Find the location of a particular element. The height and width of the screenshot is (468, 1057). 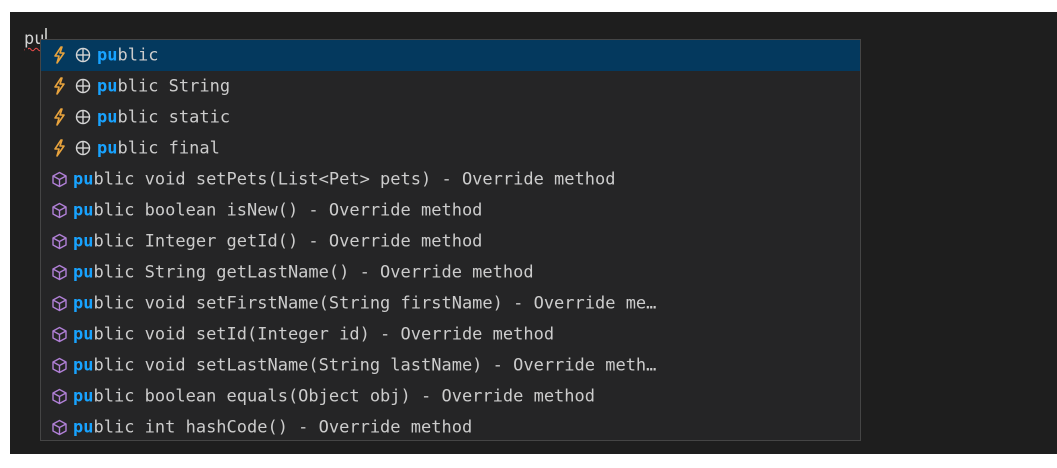

suggestion-item: public String is located at coordinates (450, 86).